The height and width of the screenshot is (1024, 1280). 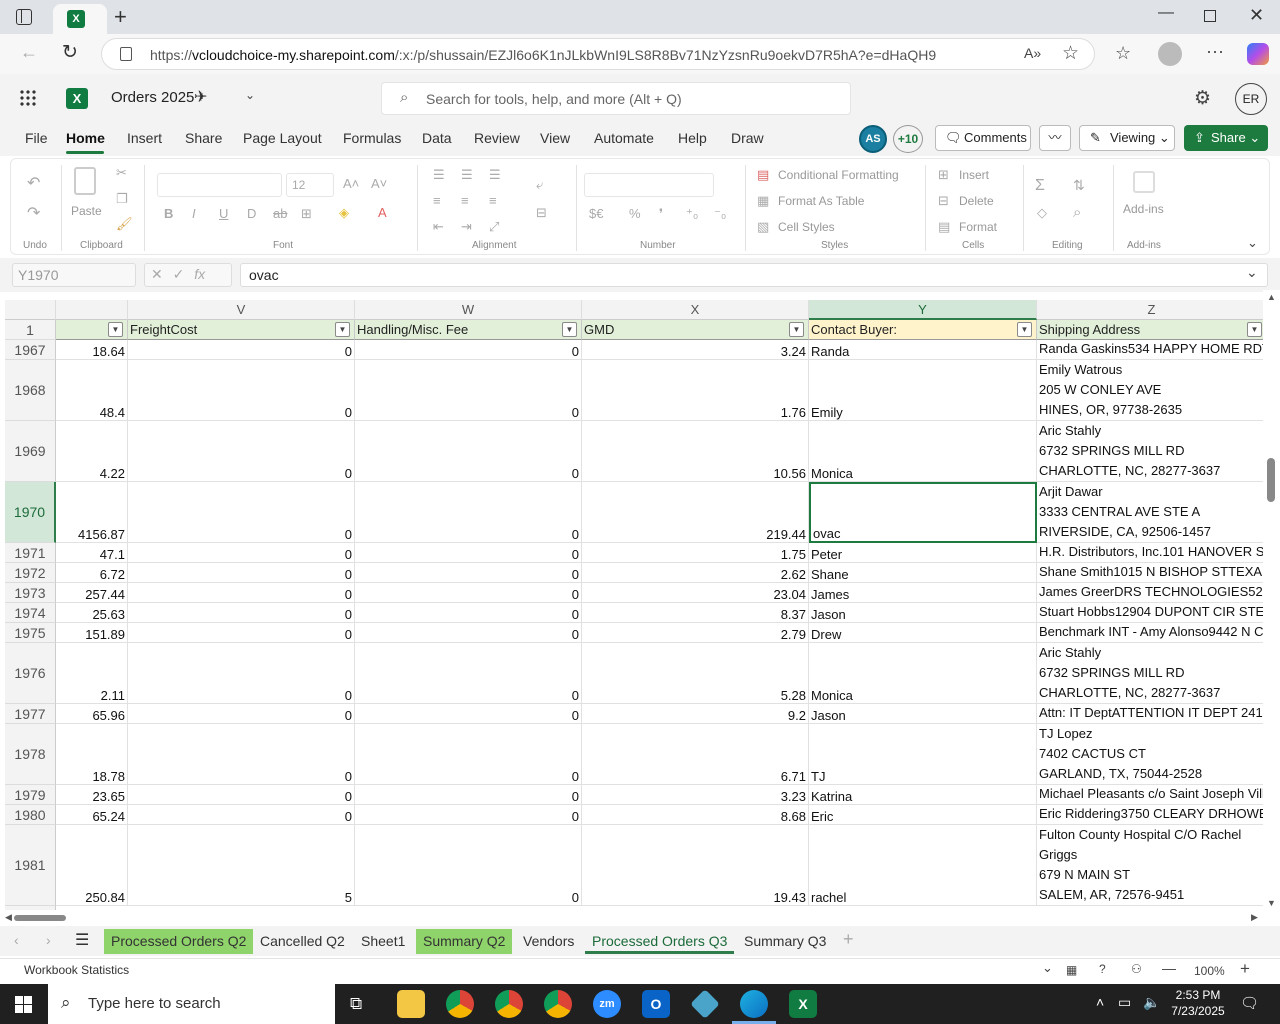 What do you see at coordinates (1102, 969) in the screenshot?
I see `help-improve-icon: ?` at bounding box center [1102, 969].